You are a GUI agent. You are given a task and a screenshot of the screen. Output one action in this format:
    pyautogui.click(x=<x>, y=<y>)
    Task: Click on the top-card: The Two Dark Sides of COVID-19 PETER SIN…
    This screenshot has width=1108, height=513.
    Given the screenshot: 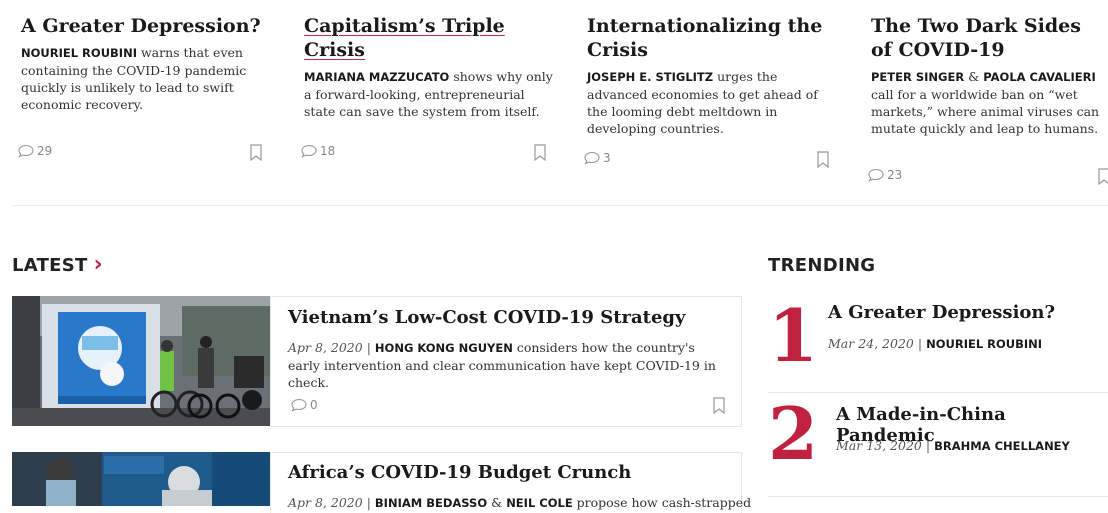 What is the action you would take?
    pyautogui.click(x=989, y=89)
    